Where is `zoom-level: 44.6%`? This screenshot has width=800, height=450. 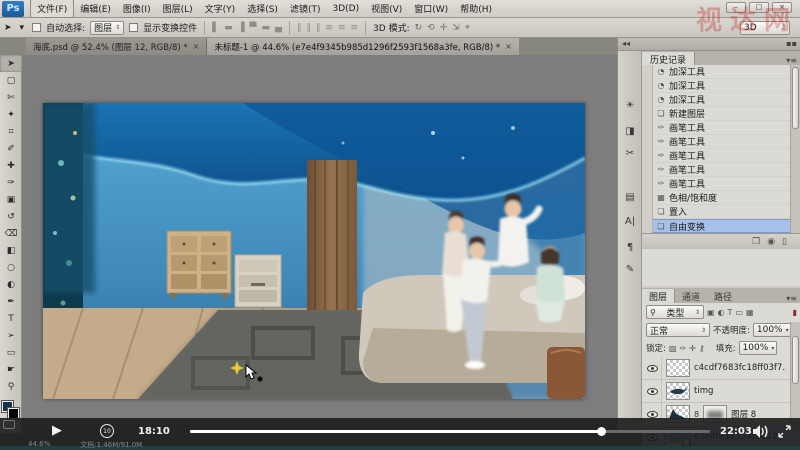
zoom-level: 44.6% is located at coordinates (39, 445).